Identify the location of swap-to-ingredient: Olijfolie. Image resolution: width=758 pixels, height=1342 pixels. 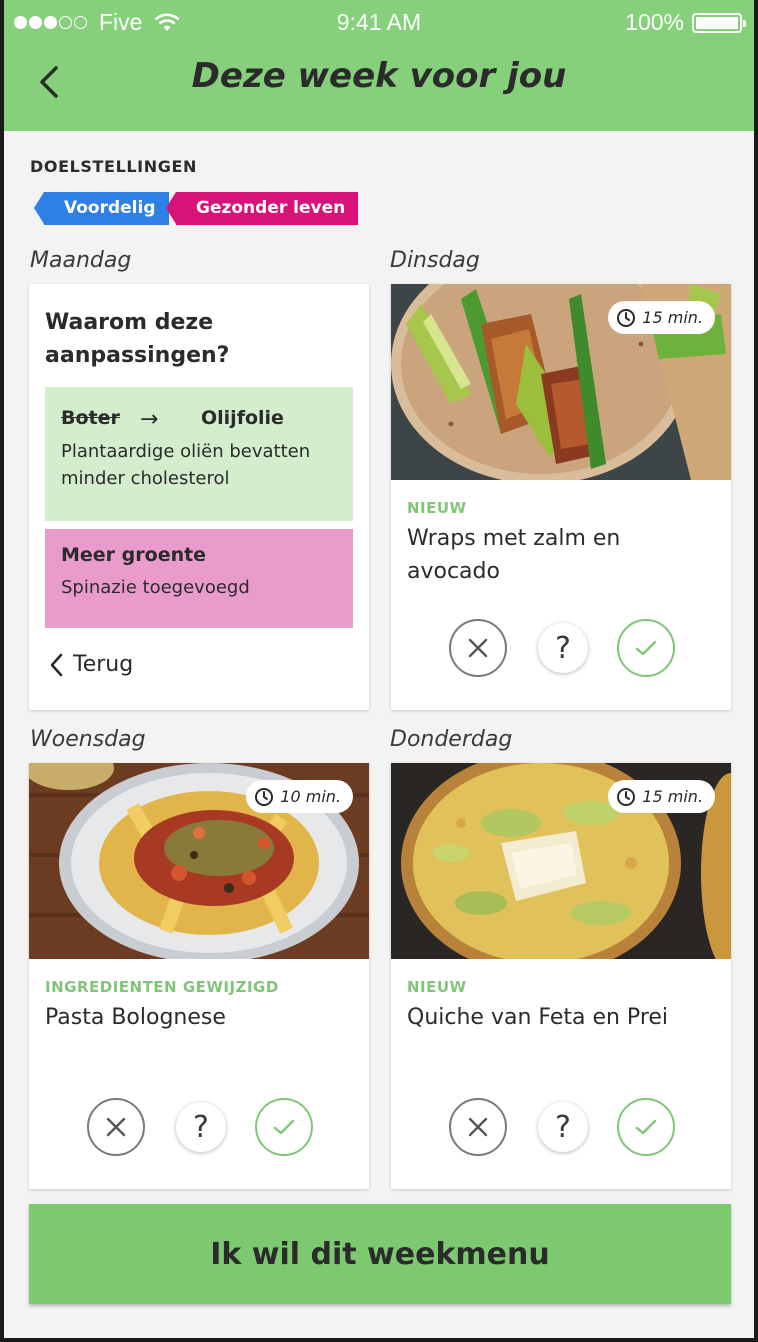
(242, 418).